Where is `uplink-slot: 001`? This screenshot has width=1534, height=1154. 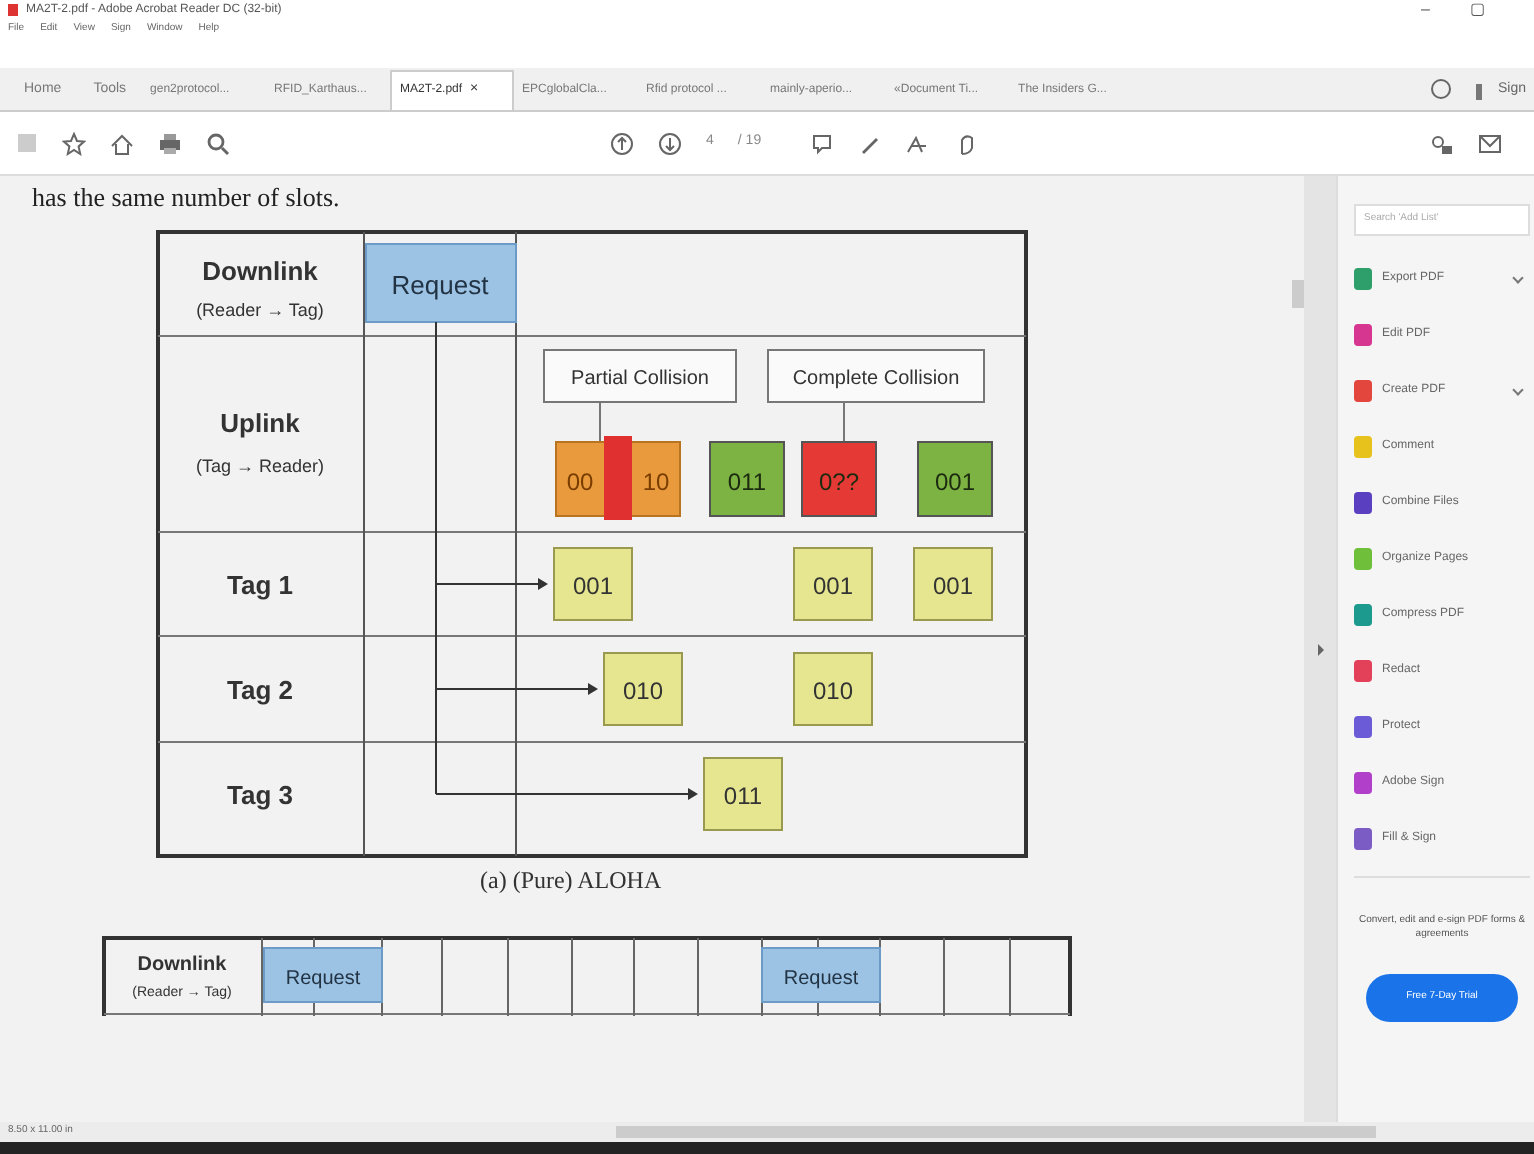
uplink-slot: 001 is located at coordinates (955, 479).